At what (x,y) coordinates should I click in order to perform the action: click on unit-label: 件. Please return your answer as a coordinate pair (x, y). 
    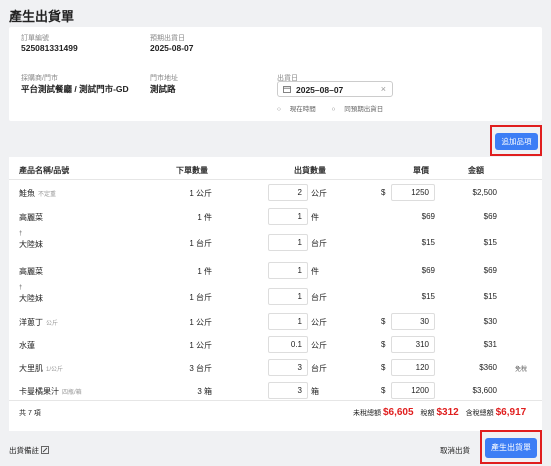
    Looking at the image, I should click on (315, 217).